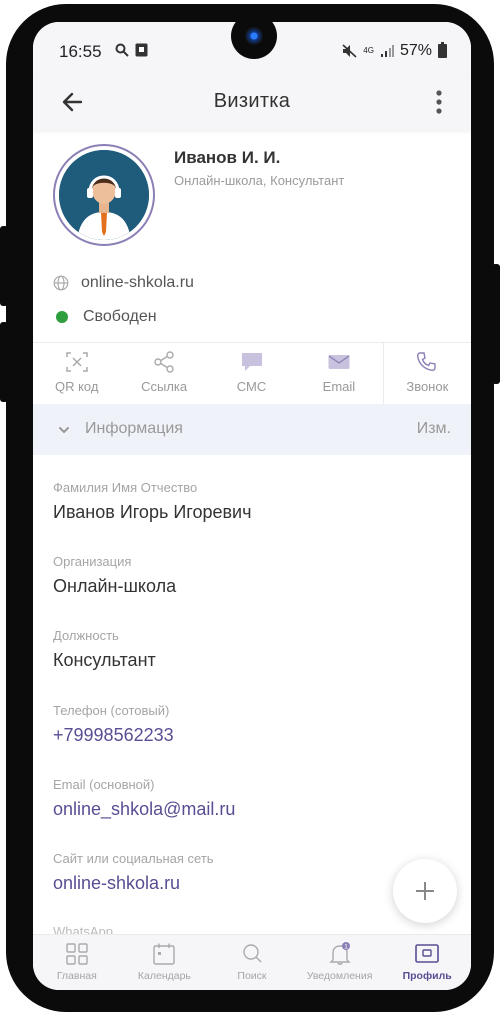  Describe the element at coordinates (144, 798) in the screenshot. I see `field-email: Email (основной) online_shkola@mail.ru` at that location.